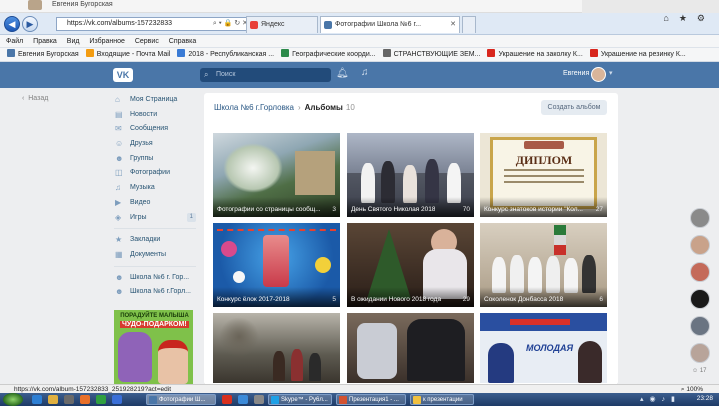 This screenshot has width=719, height=406. I want to click on menu-file: Файл, so click(14, 41).